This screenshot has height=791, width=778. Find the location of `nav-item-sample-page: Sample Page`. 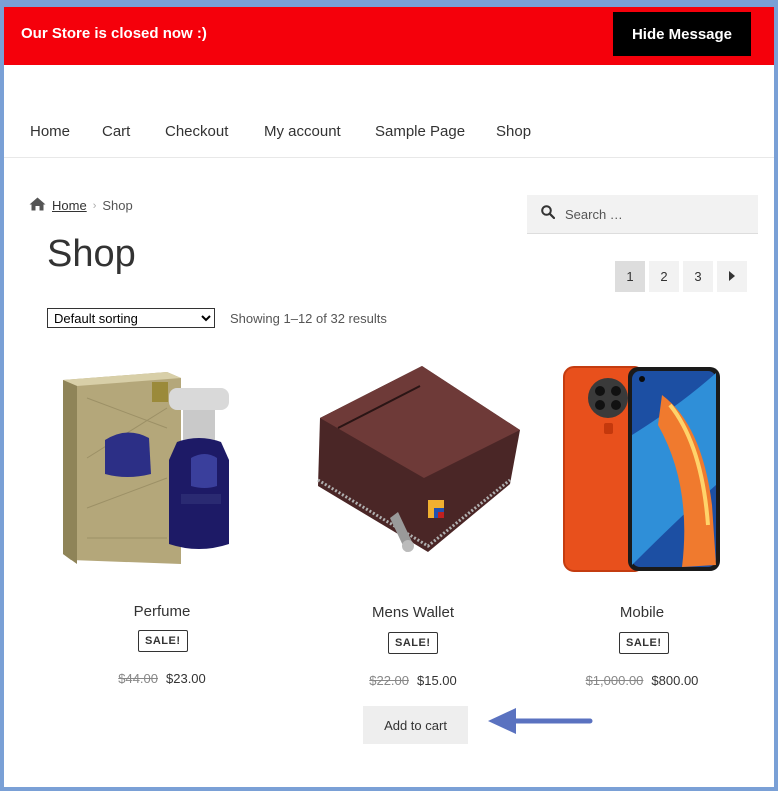

nav-item-sample-page: Sample Page is located at coordinates (420, 131).